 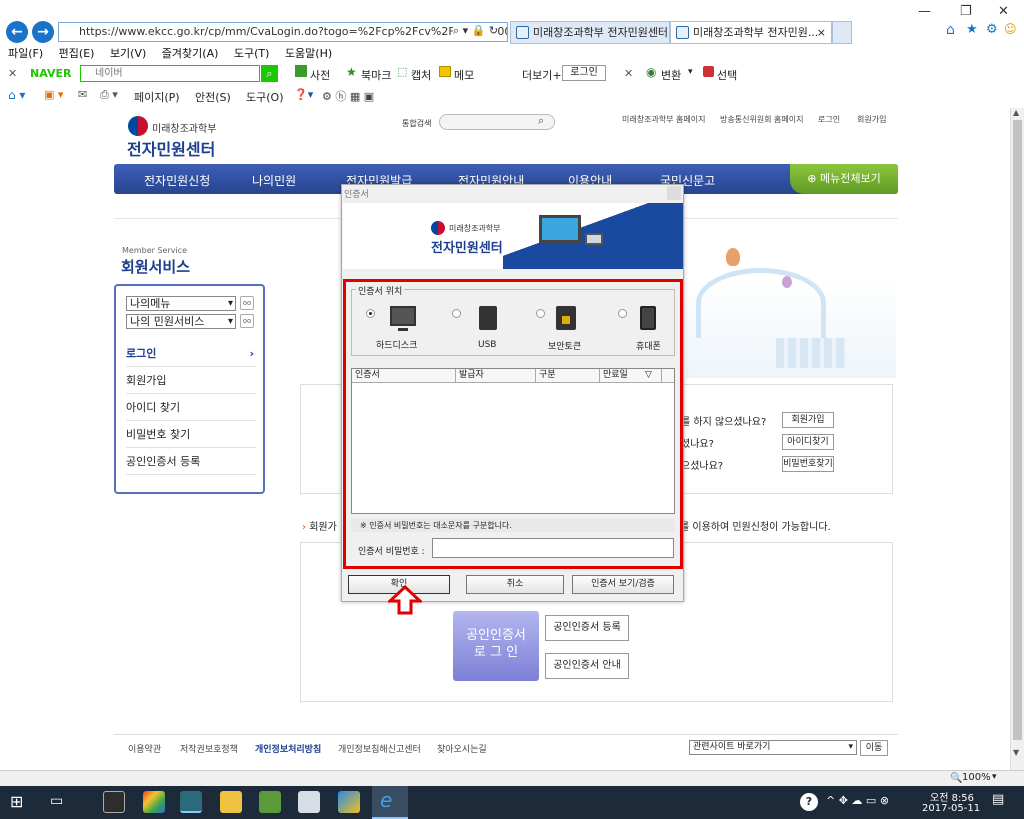 I want to click on clock-time: 오전 8:56, so click(x=952, y=796).